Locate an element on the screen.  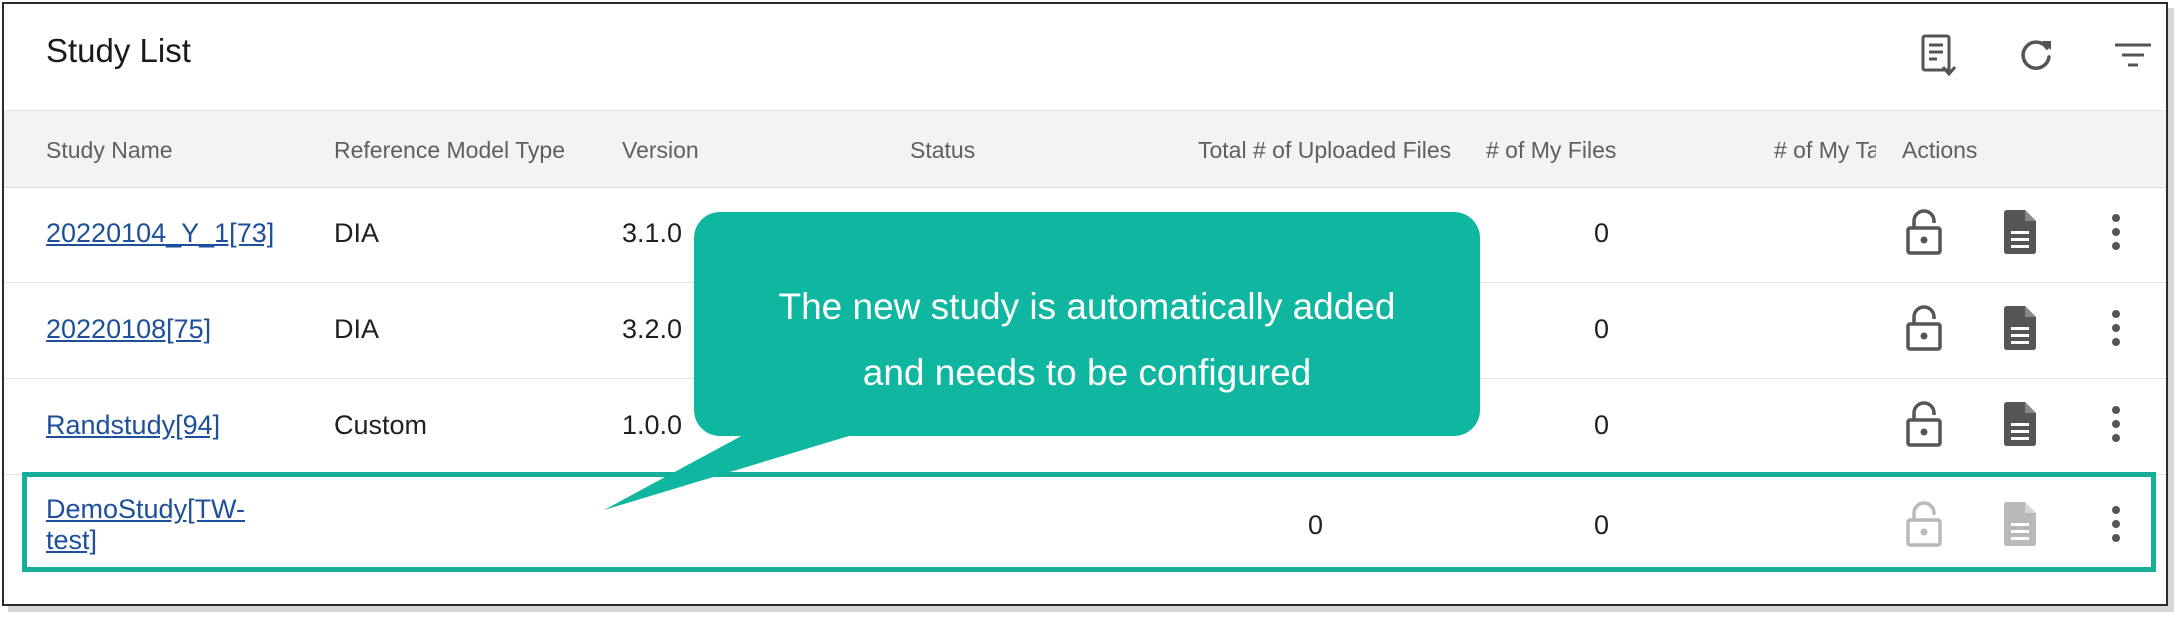
version: 1.0.0 is located at coordinates (652, 425).